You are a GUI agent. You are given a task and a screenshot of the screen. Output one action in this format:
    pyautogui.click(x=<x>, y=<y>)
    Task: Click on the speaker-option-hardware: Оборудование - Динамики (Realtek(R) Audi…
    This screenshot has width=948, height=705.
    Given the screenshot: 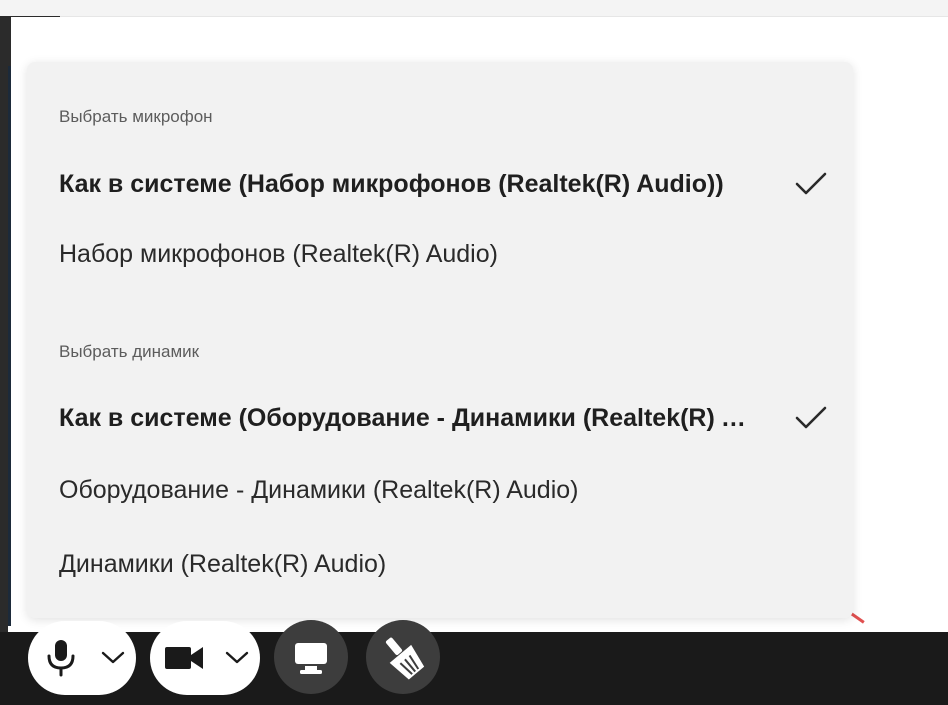 What is the action you would take?
    pyautogui.click(x=444, y=490)
    